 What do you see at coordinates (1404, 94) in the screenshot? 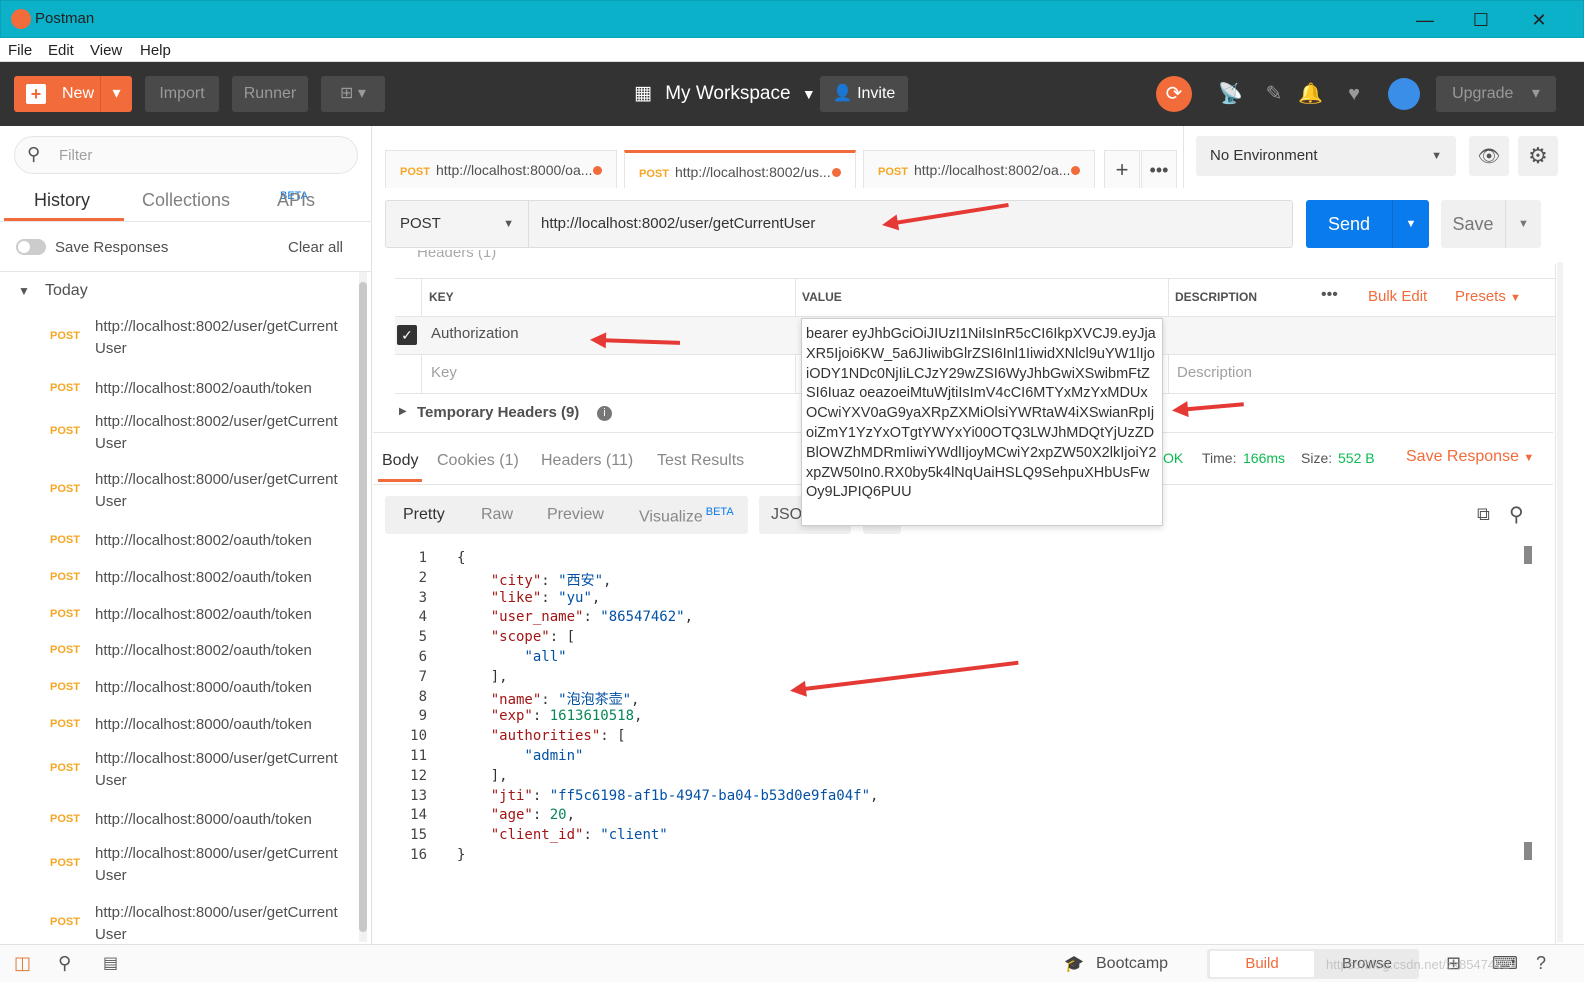
I see `avatar` at bounding box center [1404, 94].